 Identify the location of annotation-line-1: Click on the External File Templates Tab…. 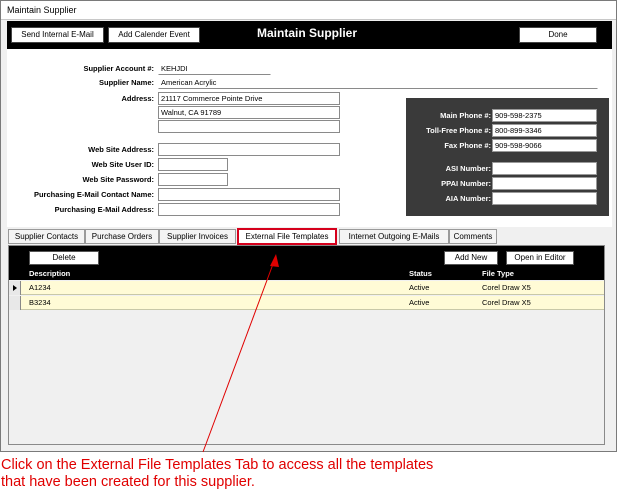
(217, 465).